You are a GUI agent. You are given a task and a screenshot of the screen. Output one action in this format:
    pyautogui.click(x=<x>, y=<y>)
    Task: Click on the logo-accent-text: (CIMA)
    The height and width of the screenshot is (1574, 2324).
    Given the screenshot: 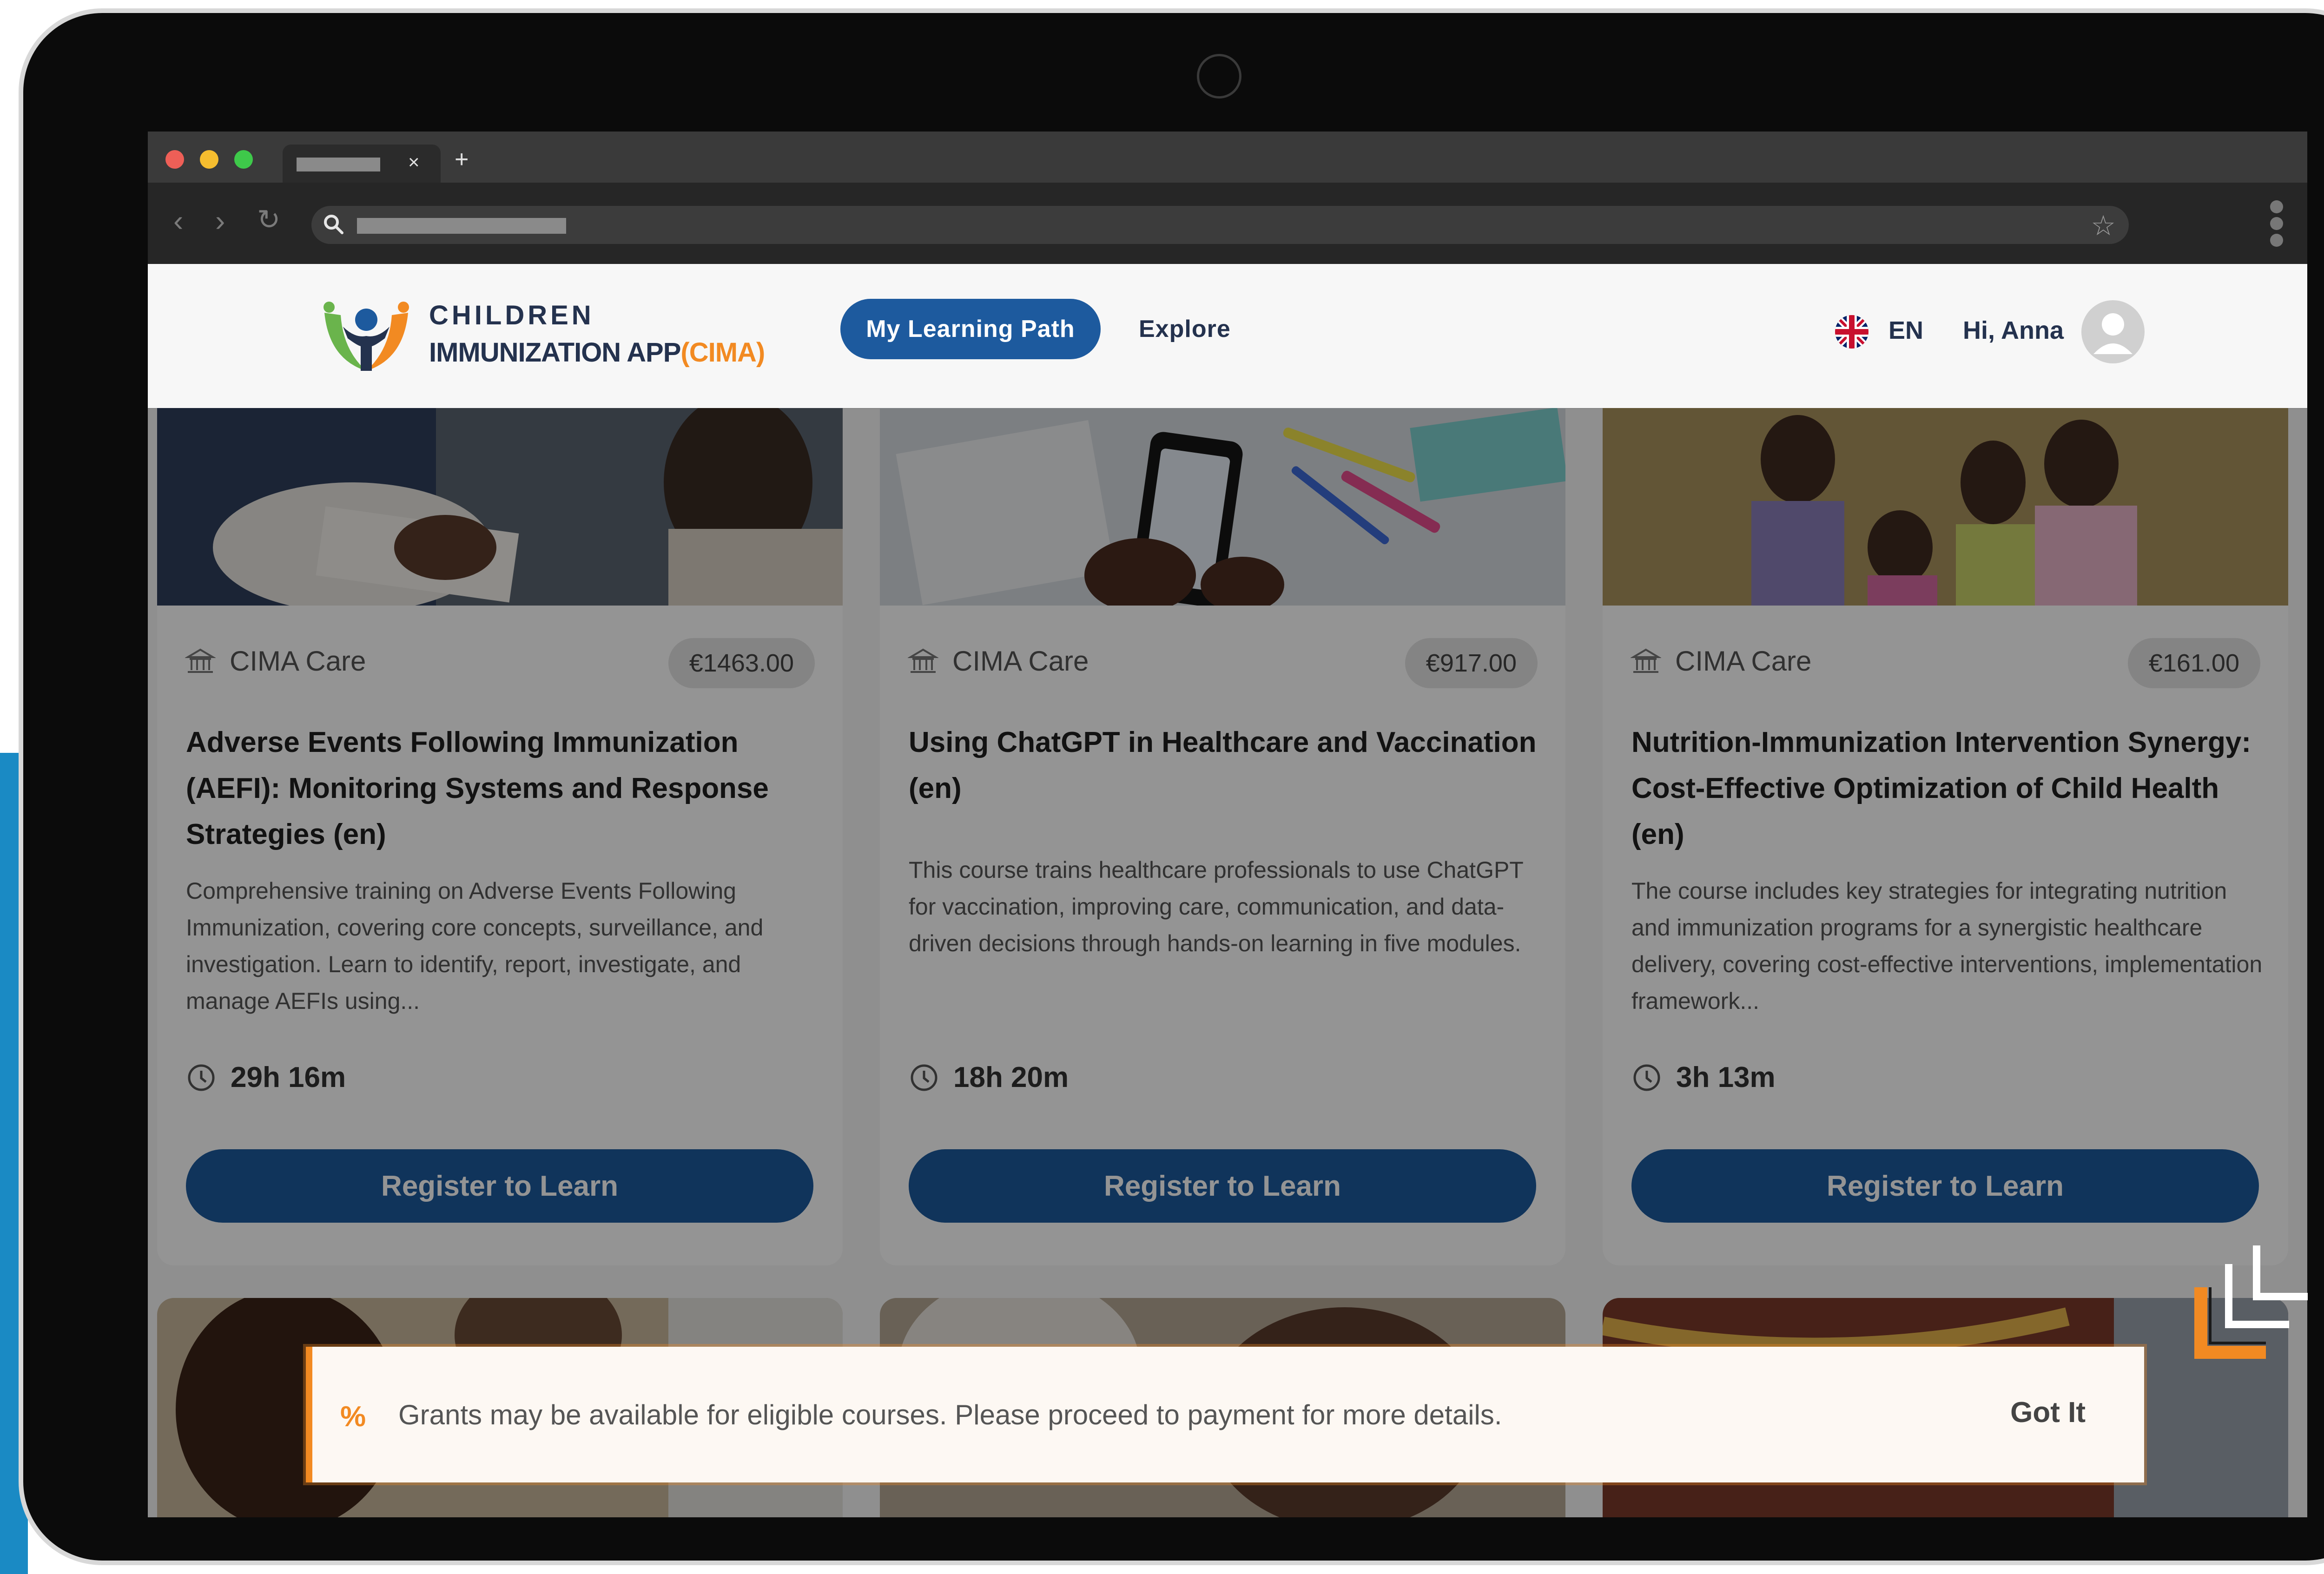 What is the action you would take?
    pyautogui.click(x=722, y=353)
    